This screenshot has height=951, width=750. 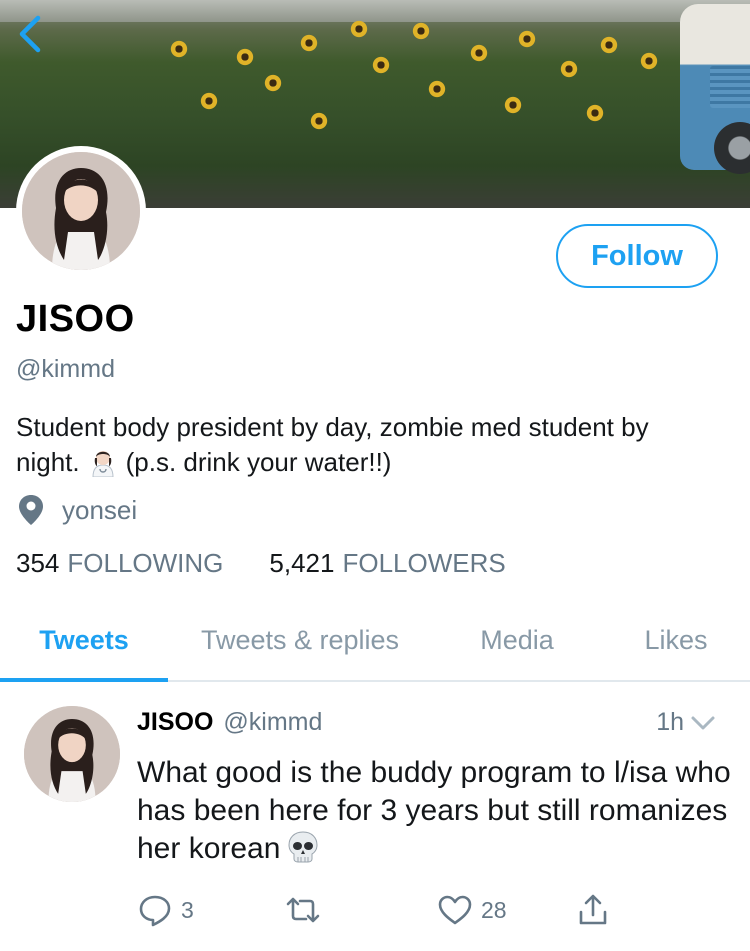 What do you see at coordinates (145, 563) in the screenshot?
I see `following-label: FOLLOWING` at bounding box center [145, 563].